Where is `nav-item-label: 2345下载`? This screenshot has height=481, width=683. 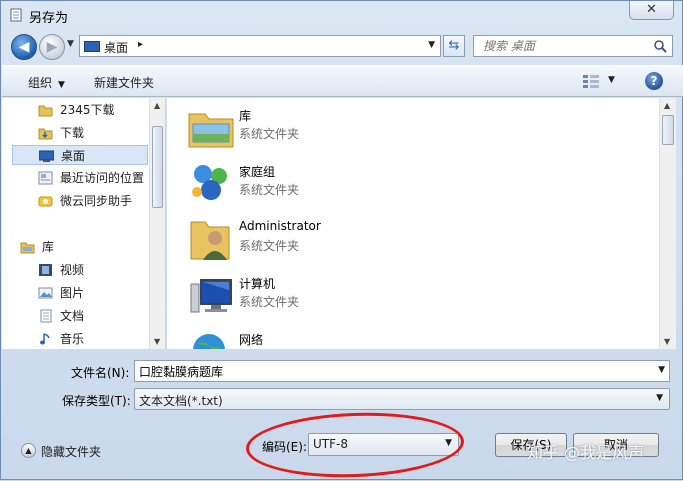 nav-item-label: 2345下载 is located at coordinates (87, 110).